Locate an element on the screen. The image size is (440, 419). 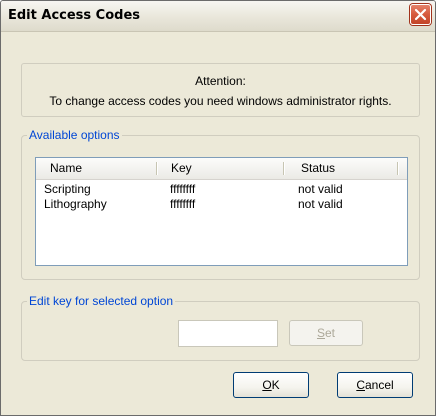
column-divider is located at coordinates (397, 168).